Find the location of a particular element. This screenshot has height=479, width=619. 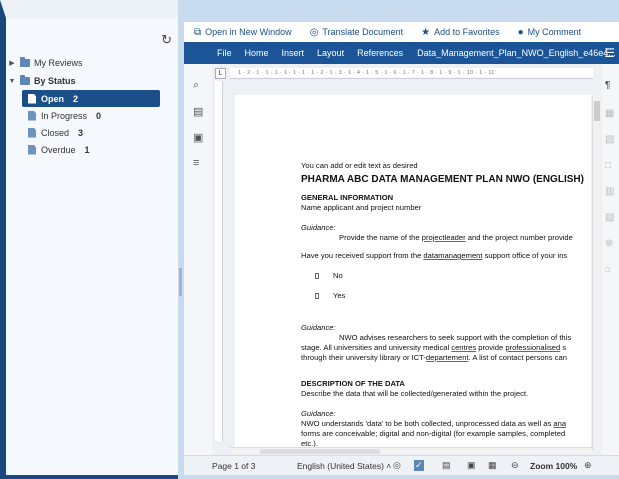

star-icon: ★ is located at coordinates (426, 32).